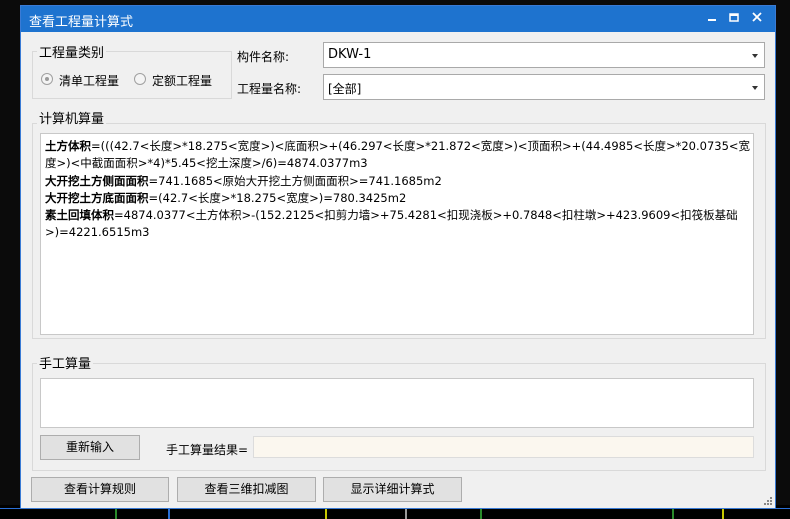  What do you see at coordinates (72, 117) in the screenshot?
I see `computer-calc-title: 计算机算量` at bounding box center [72, 117].